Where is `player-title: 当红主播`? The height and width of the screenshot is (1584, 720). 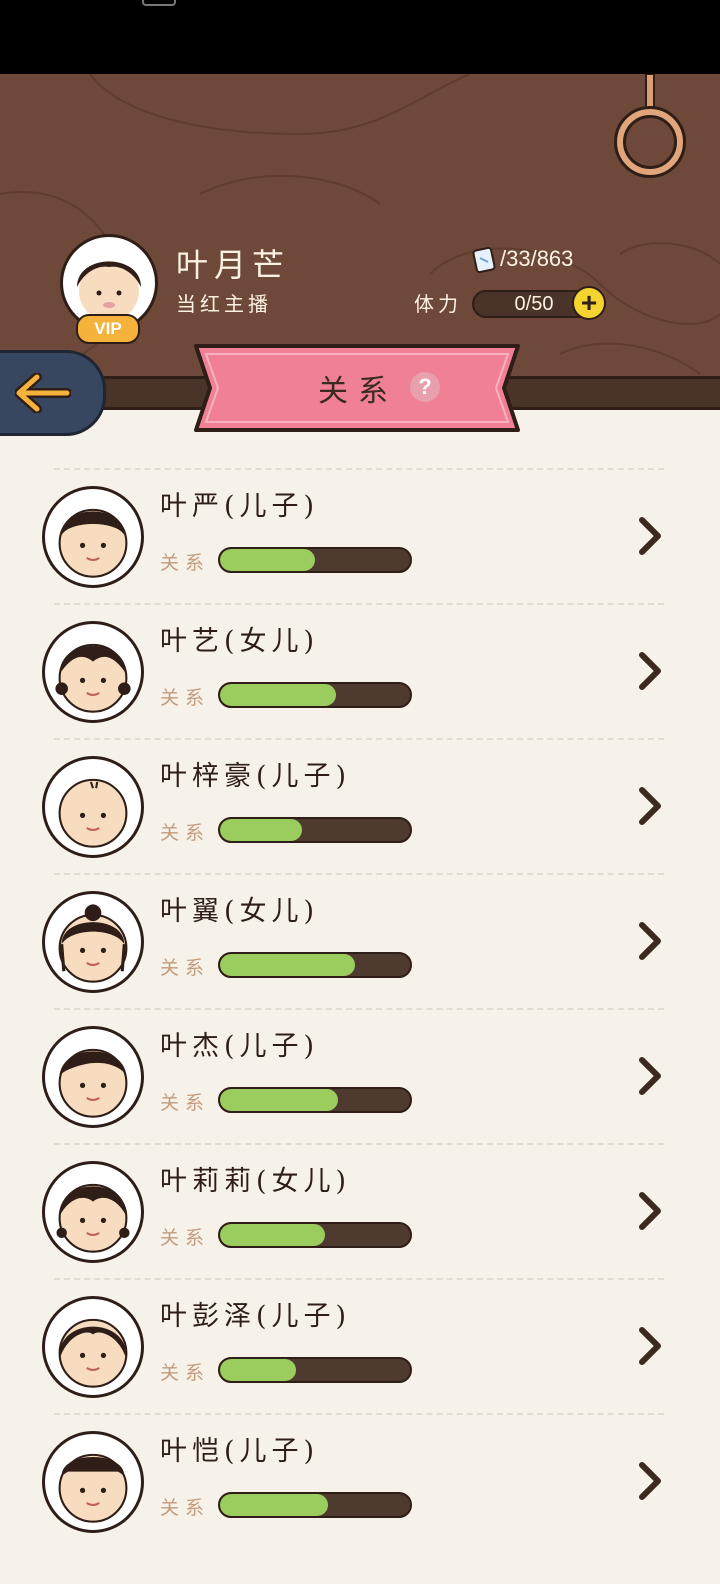
player-title: 当红主播 is located at coordinates (224, 304).